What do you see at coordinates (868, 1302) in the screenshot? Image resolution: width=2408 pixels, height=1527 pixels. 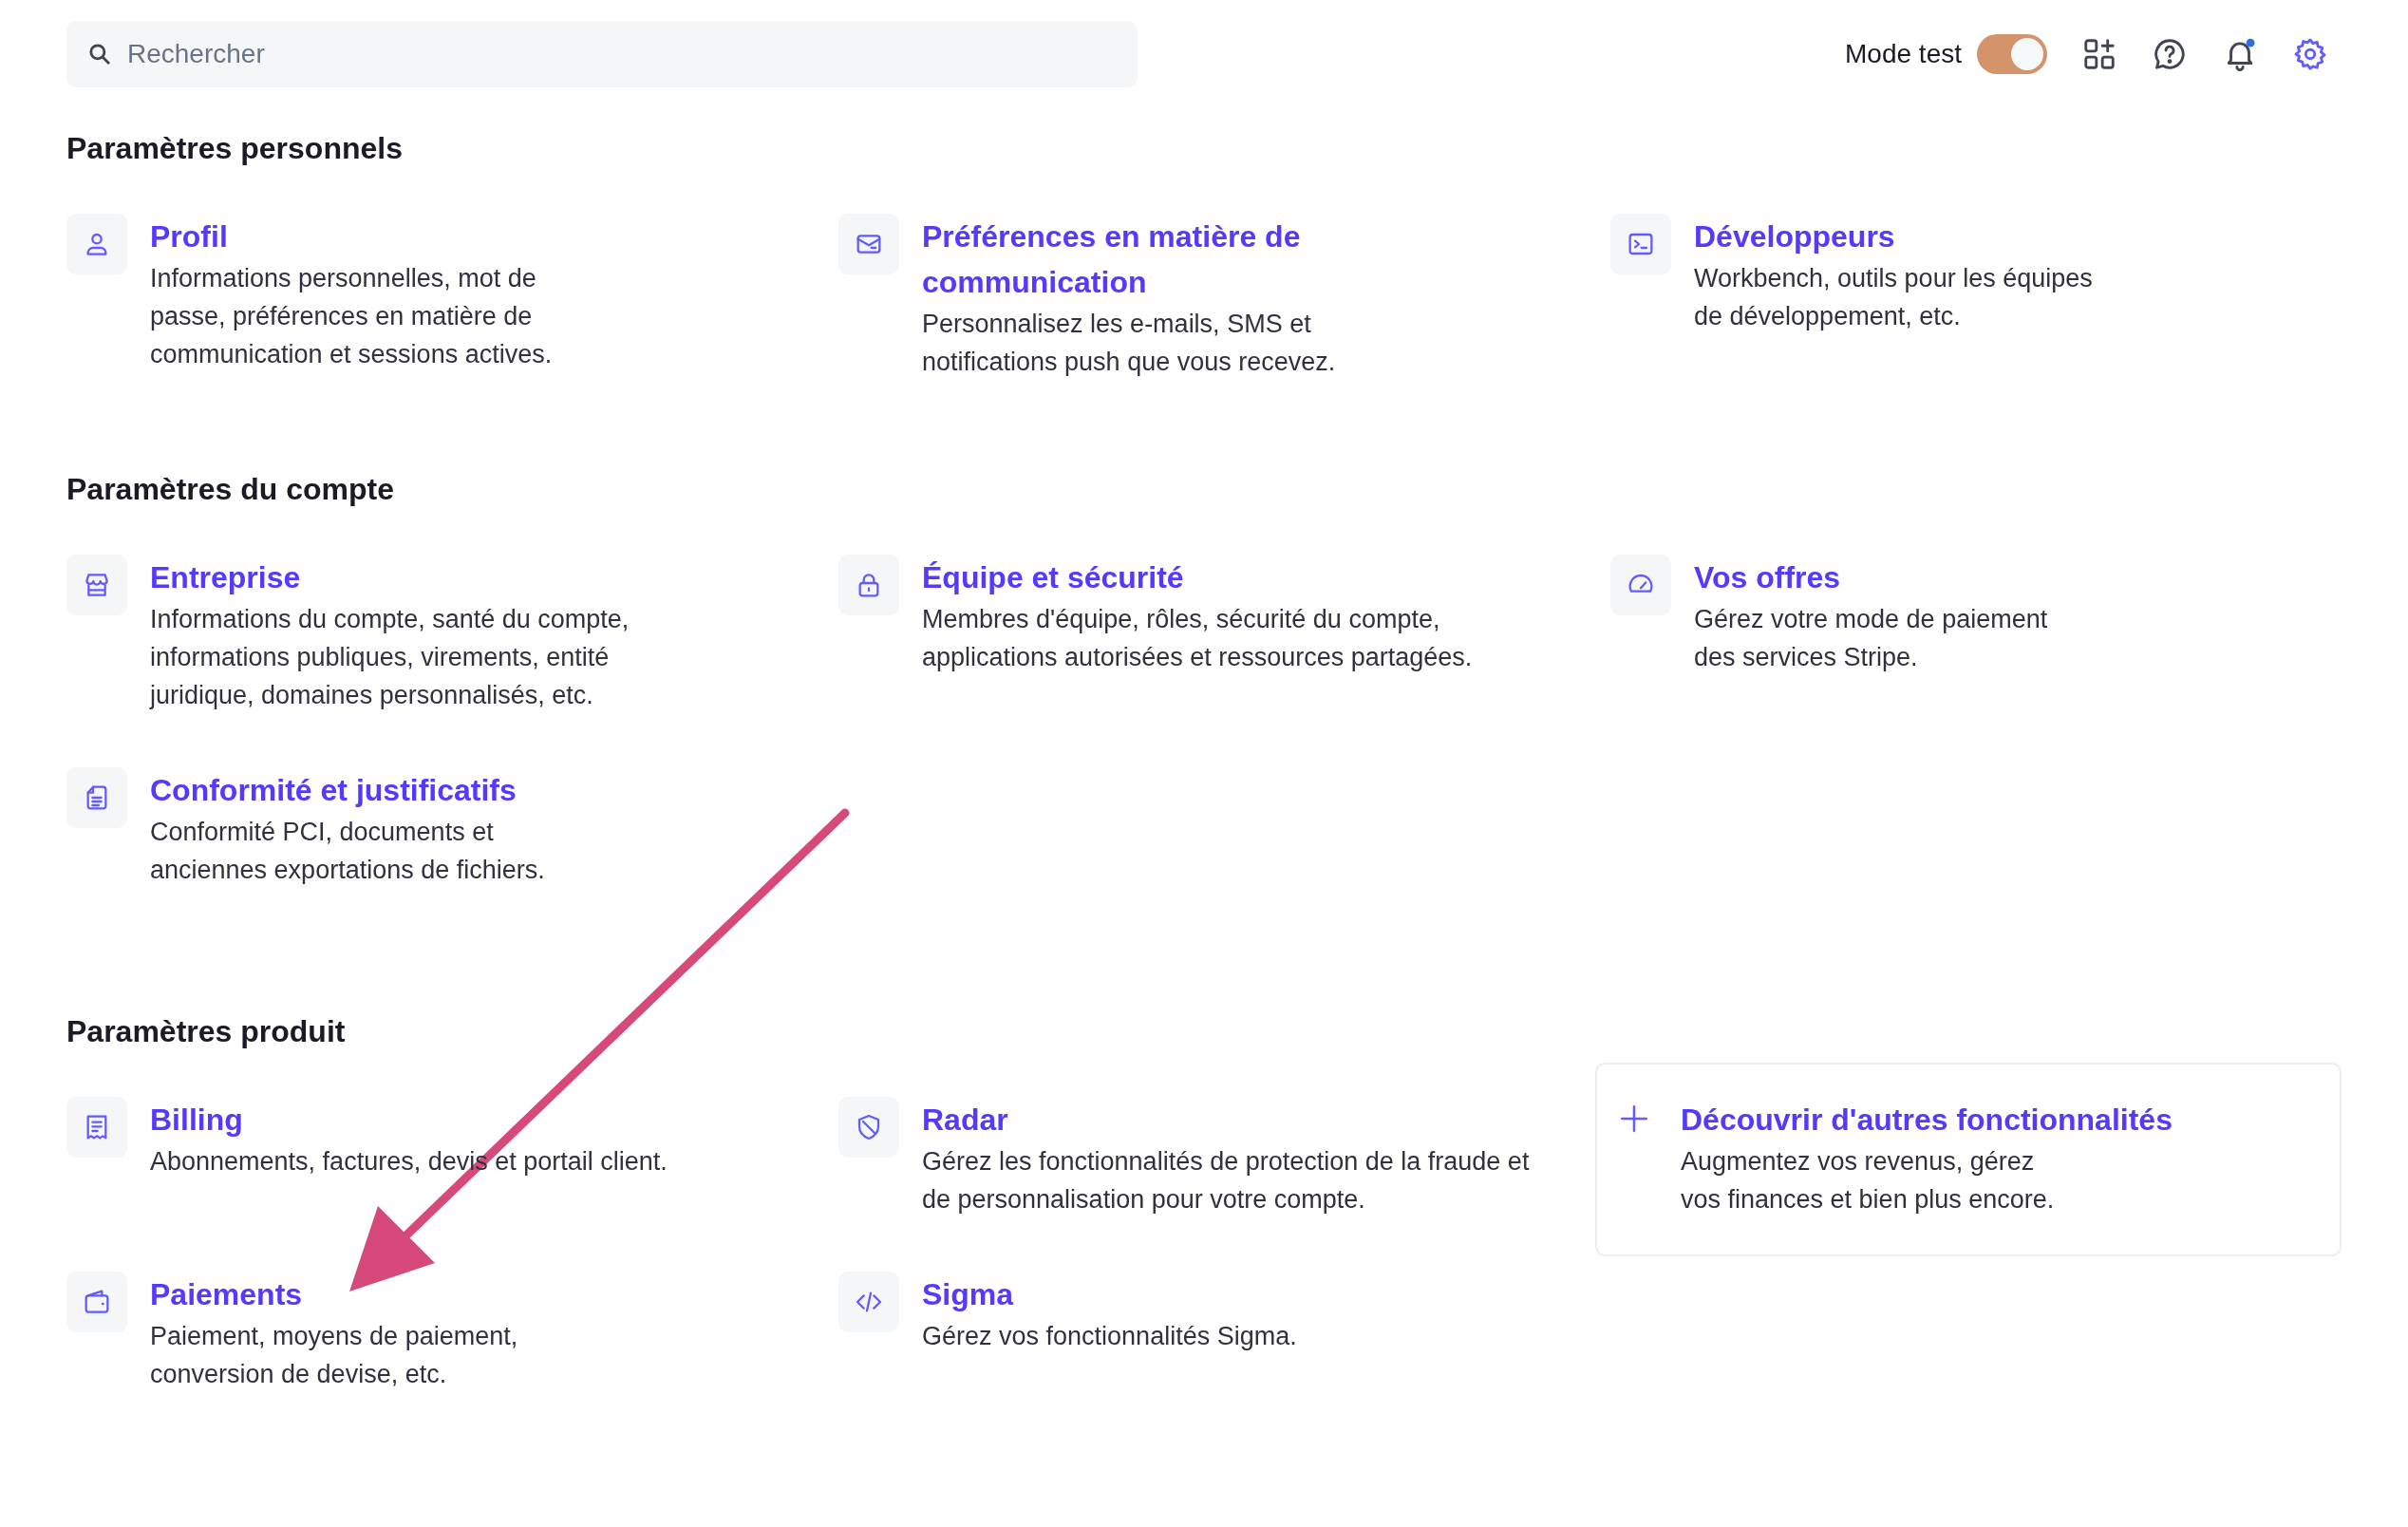 I see `code-icon` at bounding box center [868, 1302].